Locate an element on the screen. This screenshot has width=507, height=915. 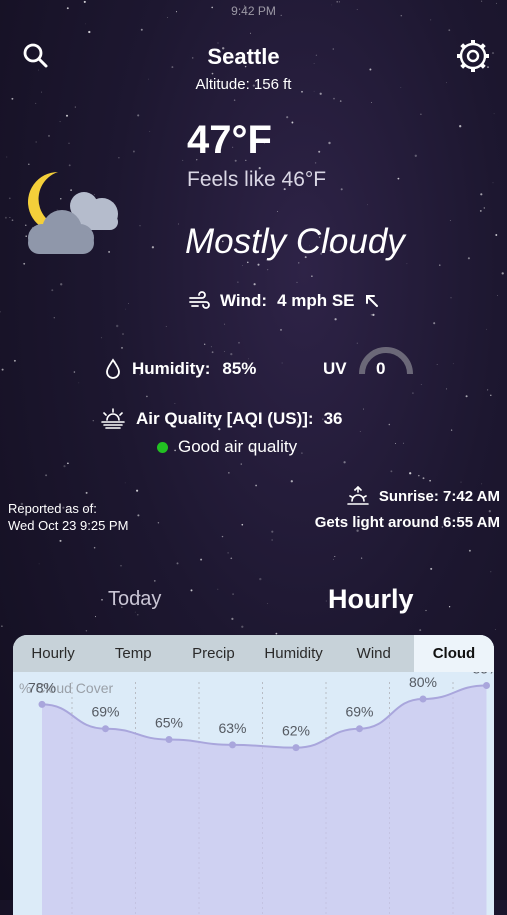
chart-tab-cloud: Cloud is located at coordinates (454, 653).